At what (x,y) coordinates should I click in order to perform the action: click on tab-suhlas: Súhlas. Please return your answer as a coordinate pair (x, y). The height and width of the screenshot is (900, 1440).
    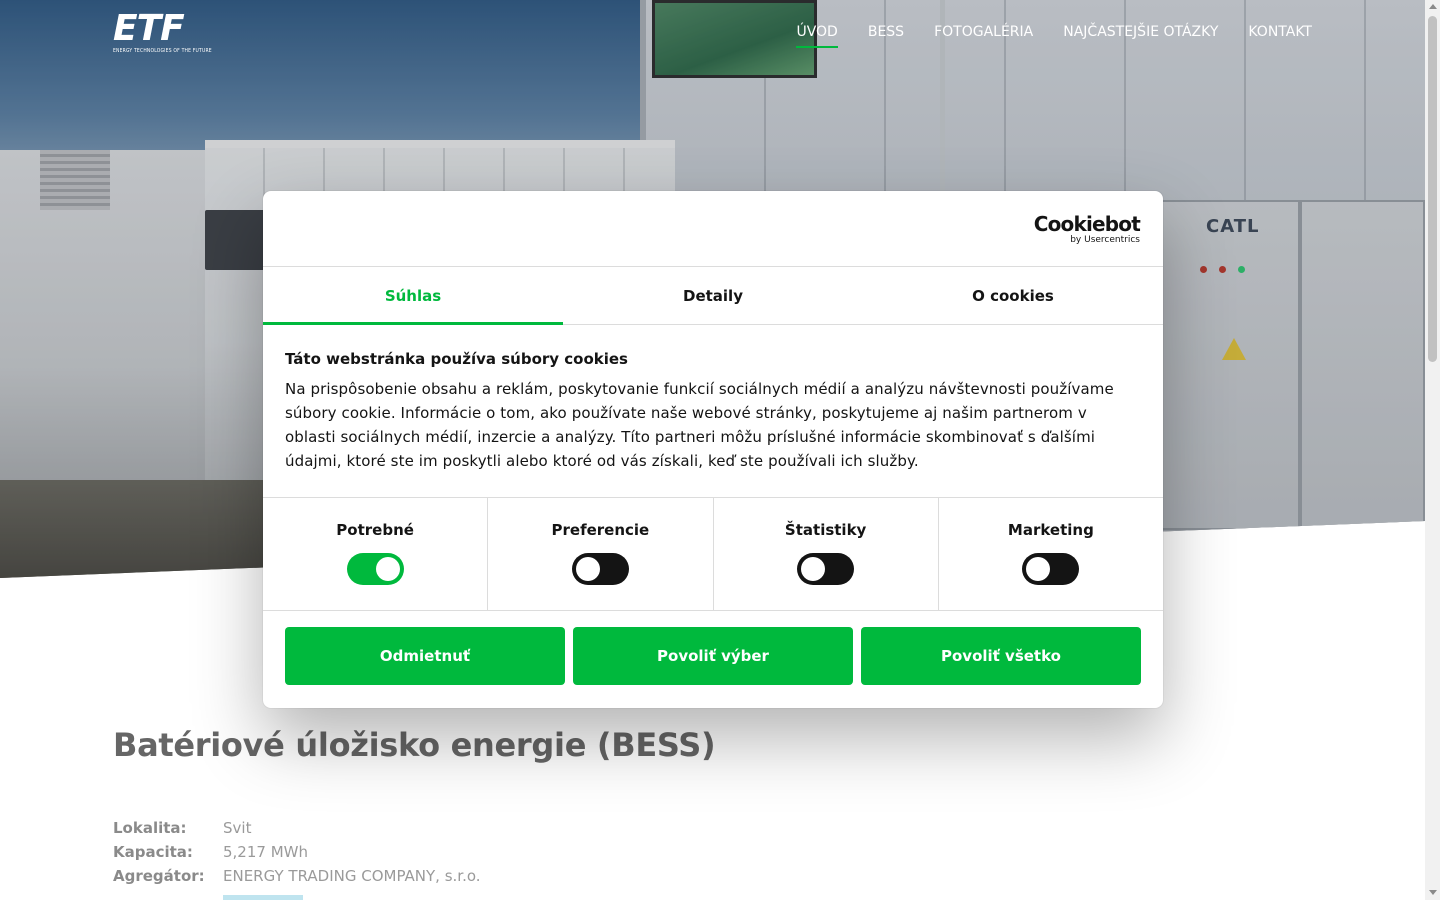
    Looking at the image, I should click on (413, 296).